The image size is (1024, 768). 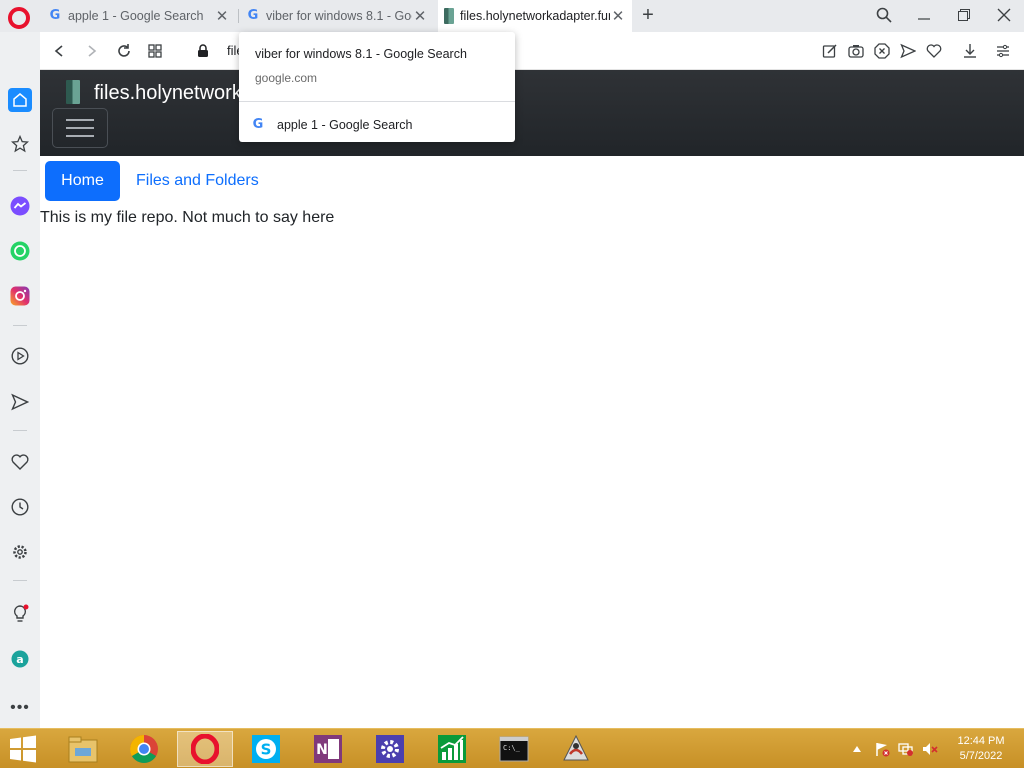 I want to click on file-explorer-icon, so click(x=83, y=749).